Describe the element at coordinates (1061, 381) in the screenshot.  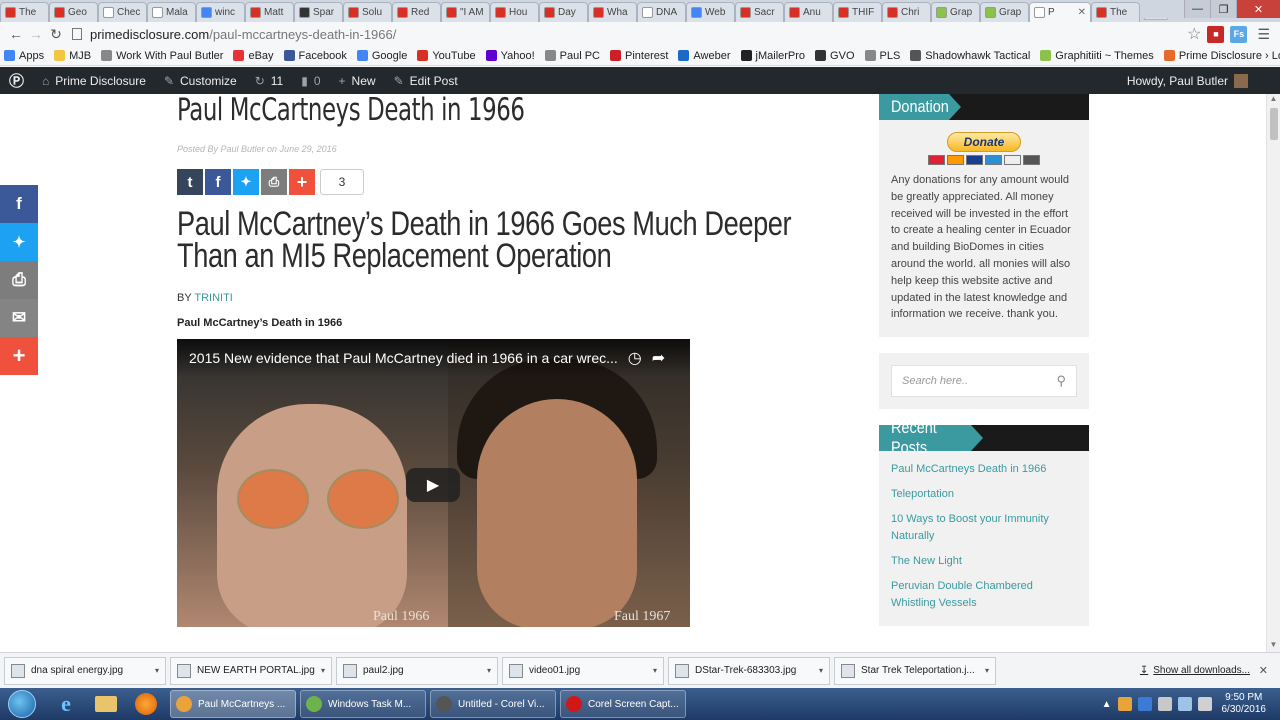
I see `search-icon: ⚲` at that location.